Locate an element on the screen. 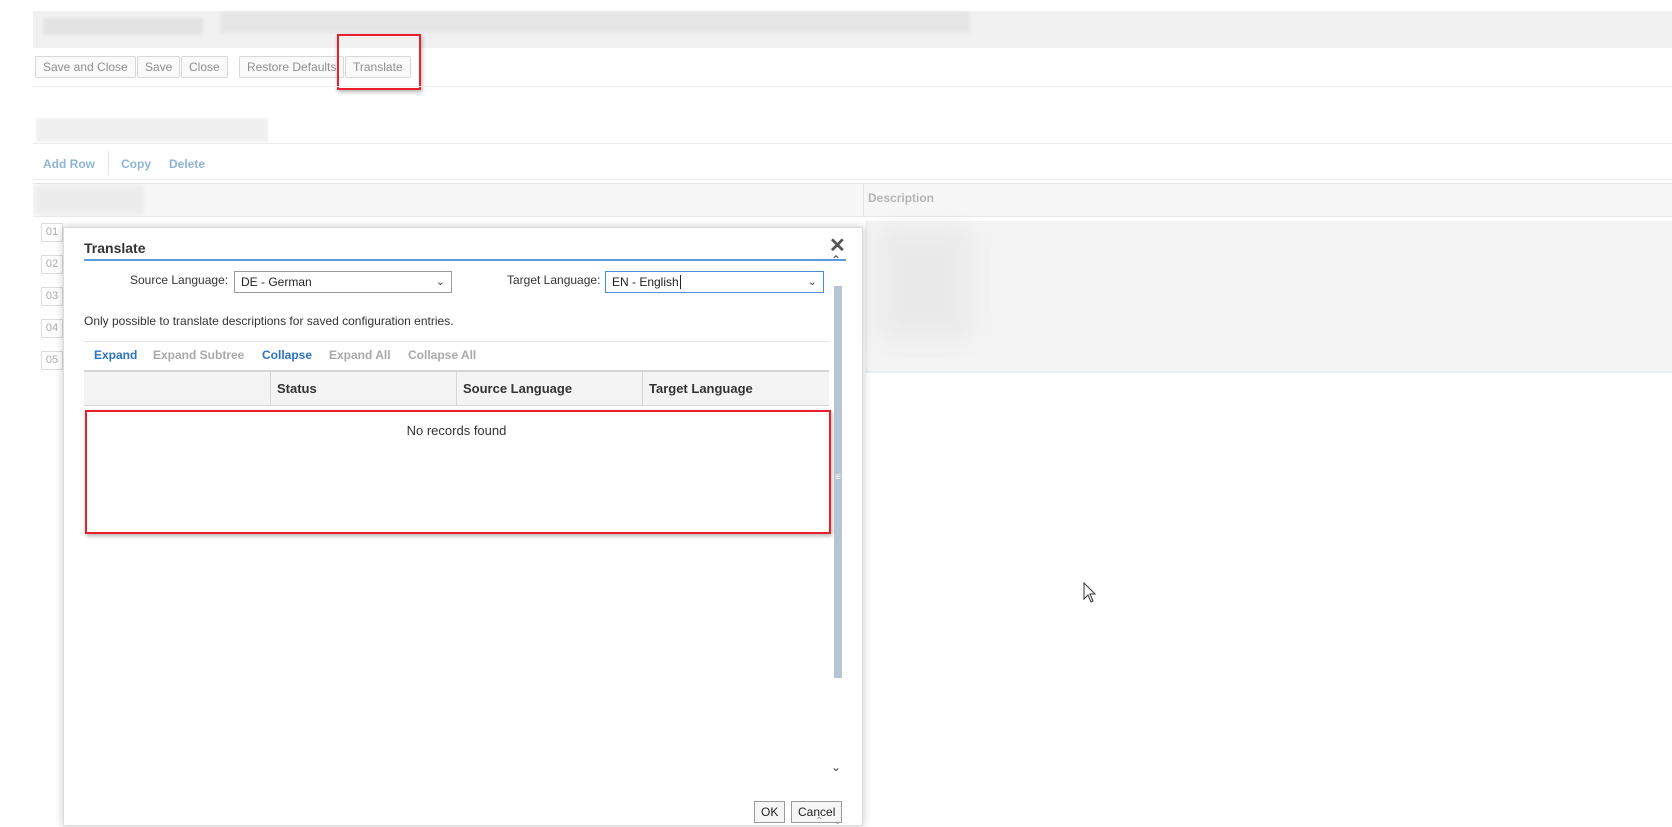 The height and width of the screenshot is (827, 1672). empty-table-message: No records found is located at coordinates (456, 430).